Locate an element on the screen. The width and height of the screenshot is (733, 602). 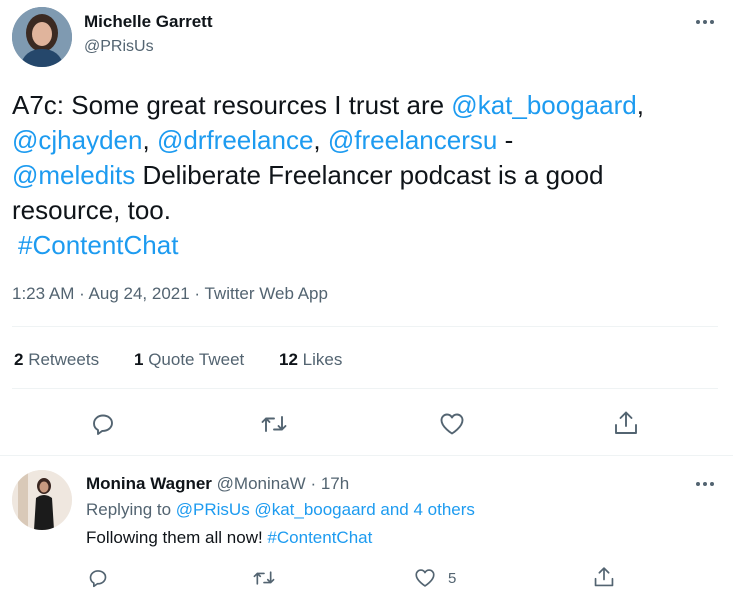
reply-like-button: 5 is located at coordinates (444, 578).